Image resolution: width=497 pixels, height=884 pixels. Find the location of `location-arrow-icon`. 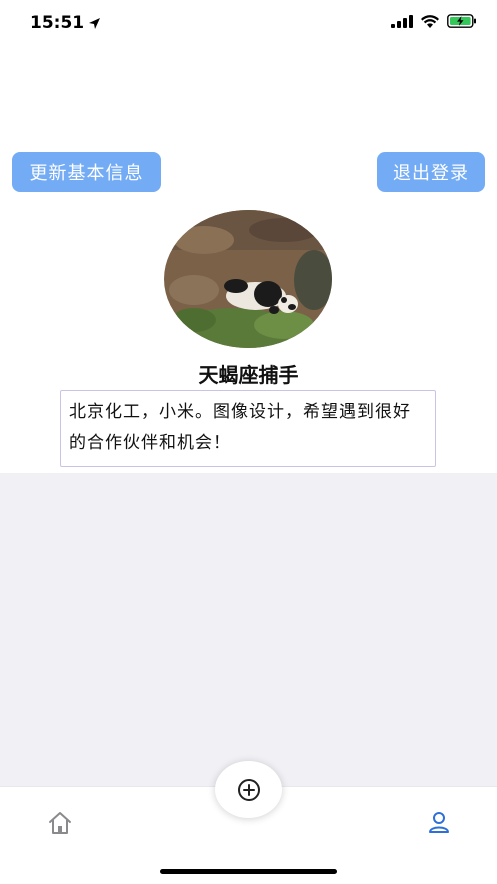

location-arrow-icon is located at coordinates (95, 23).